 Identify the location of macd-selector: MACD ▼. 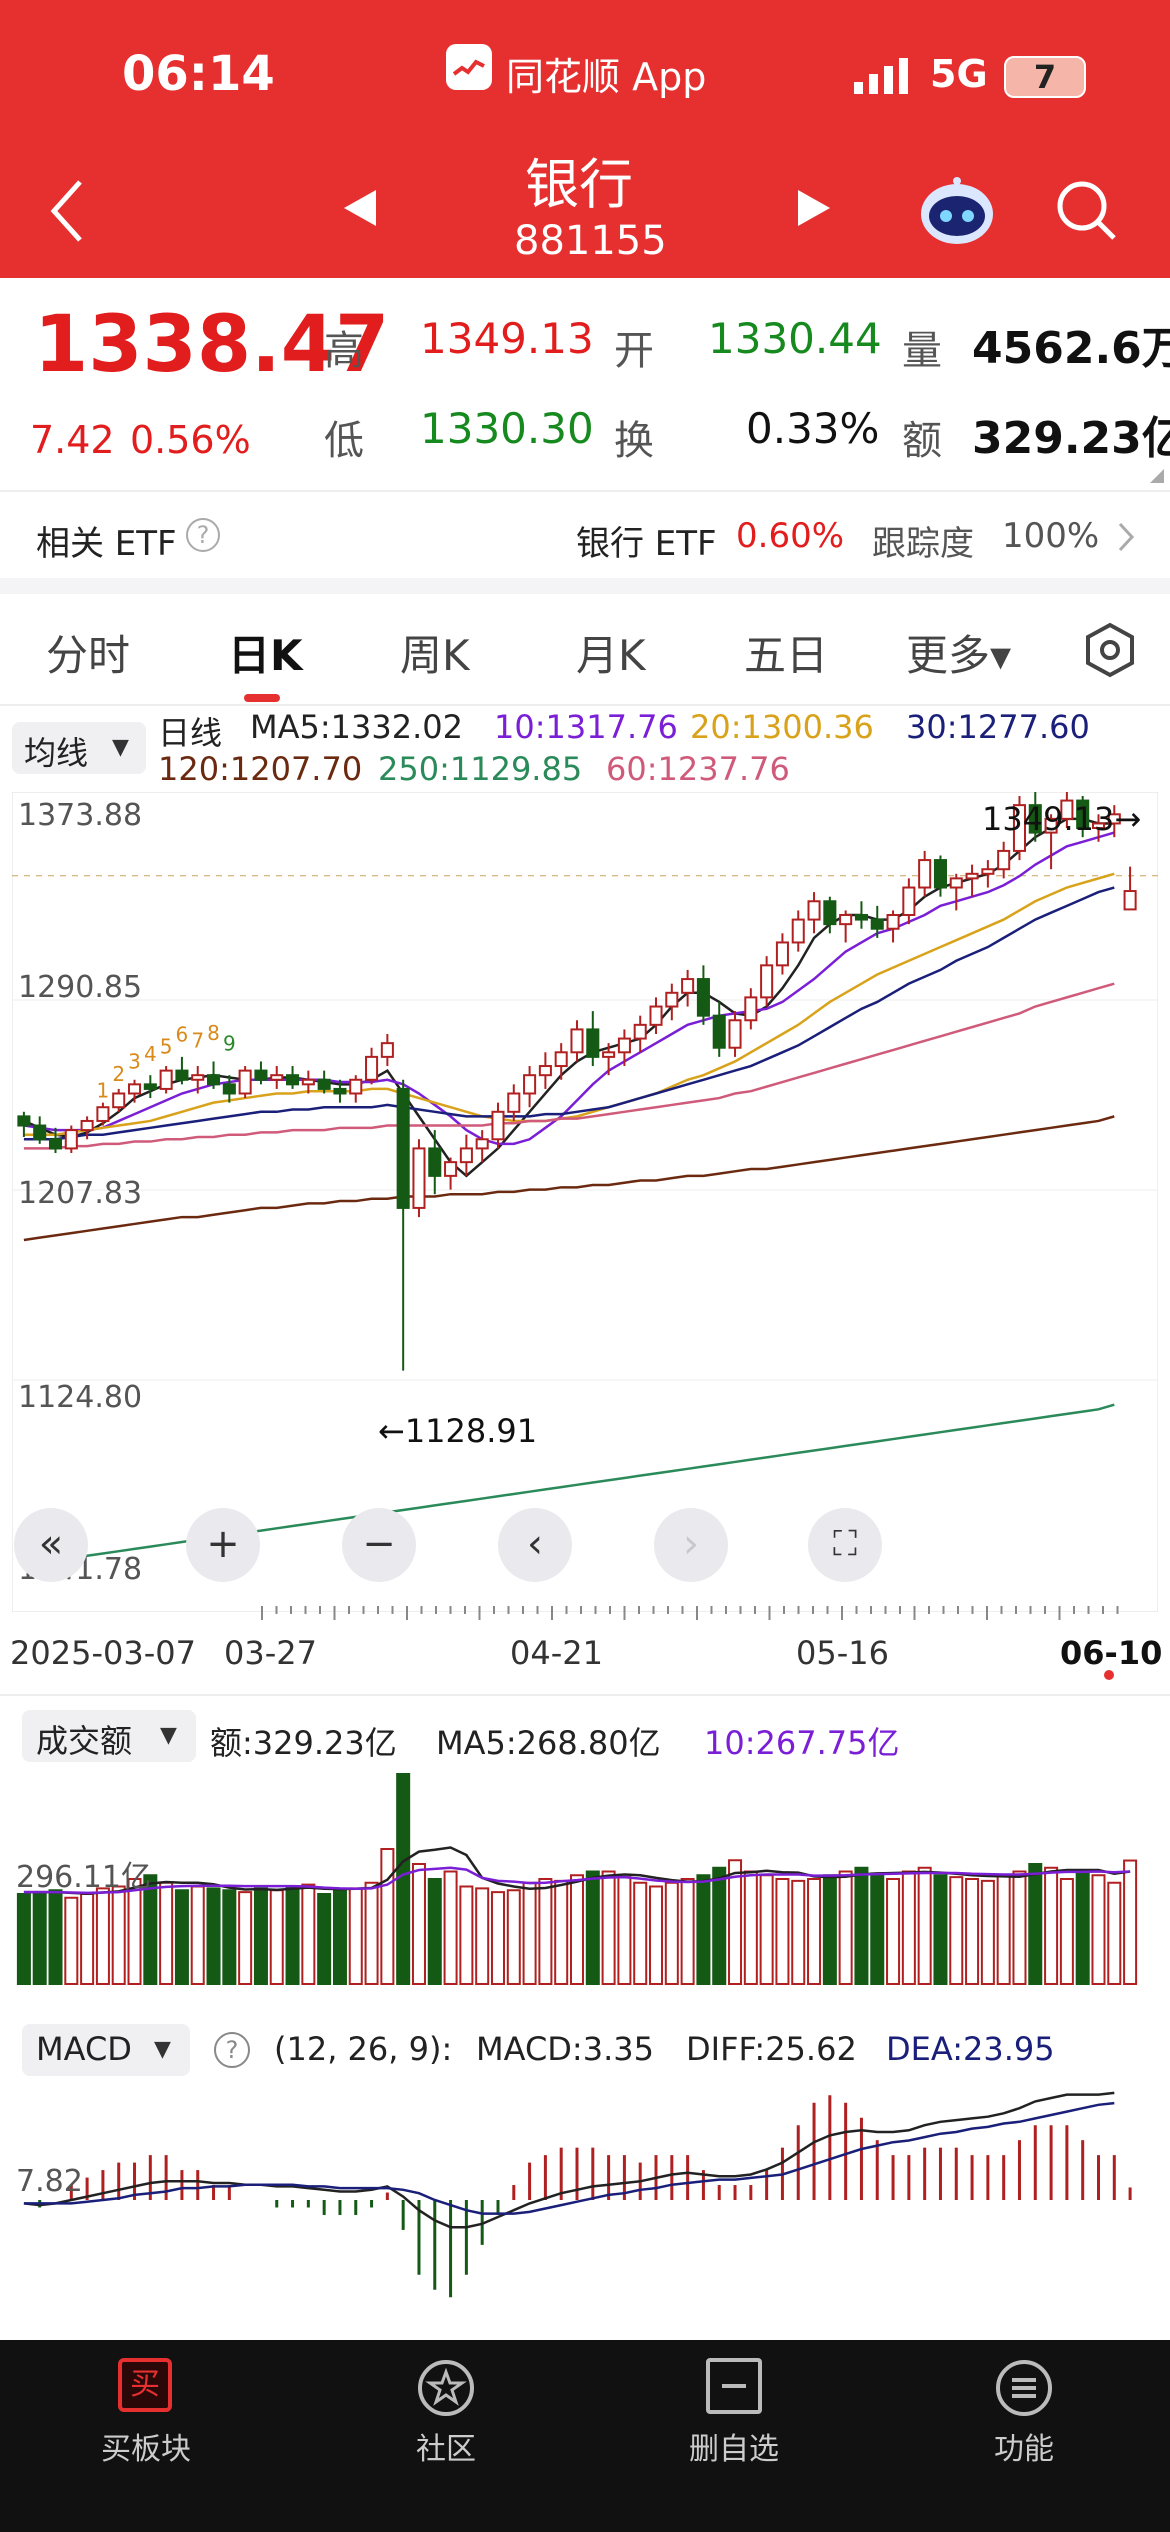
(106, 2050).